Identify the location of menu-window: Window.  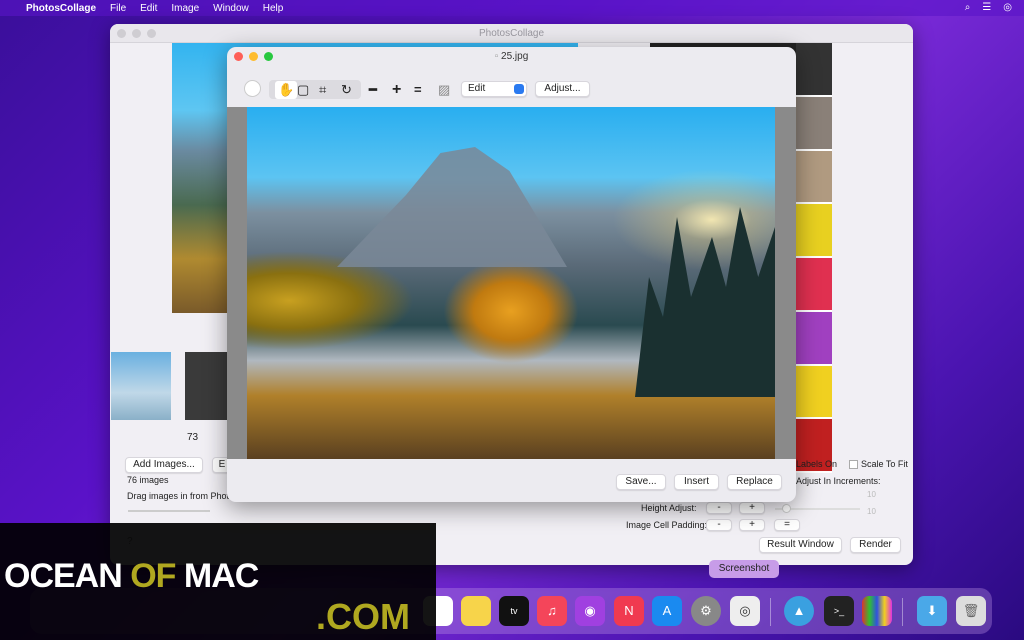
(231, 8).